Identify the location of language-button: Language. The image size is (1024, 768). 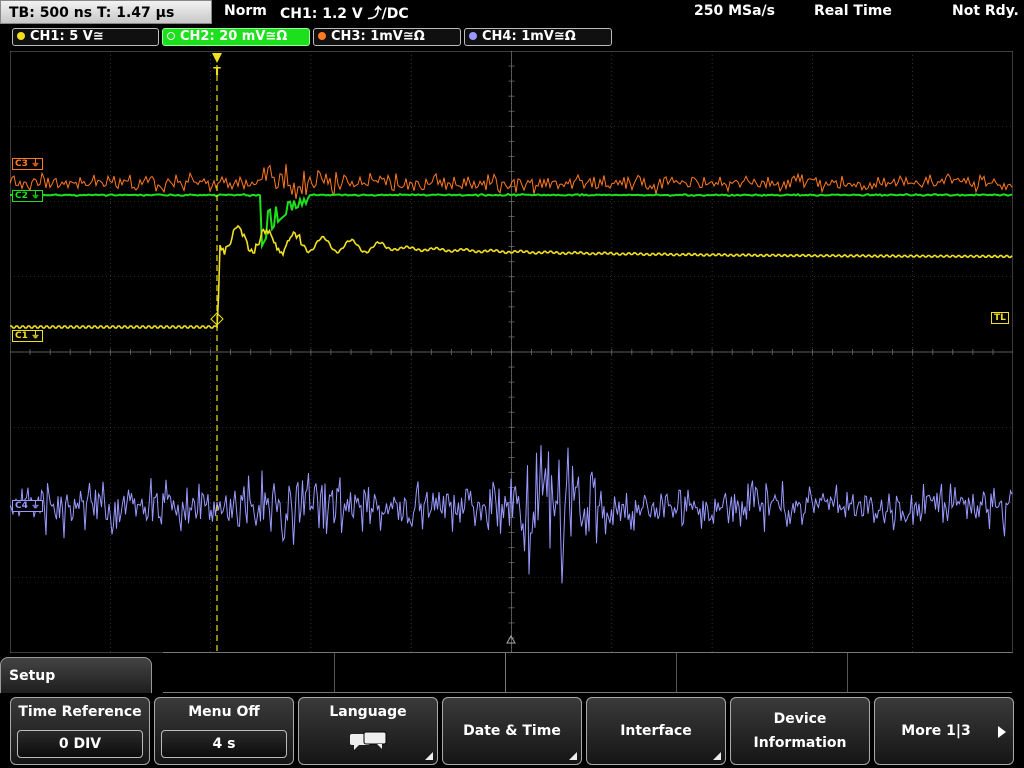
(368, 731).